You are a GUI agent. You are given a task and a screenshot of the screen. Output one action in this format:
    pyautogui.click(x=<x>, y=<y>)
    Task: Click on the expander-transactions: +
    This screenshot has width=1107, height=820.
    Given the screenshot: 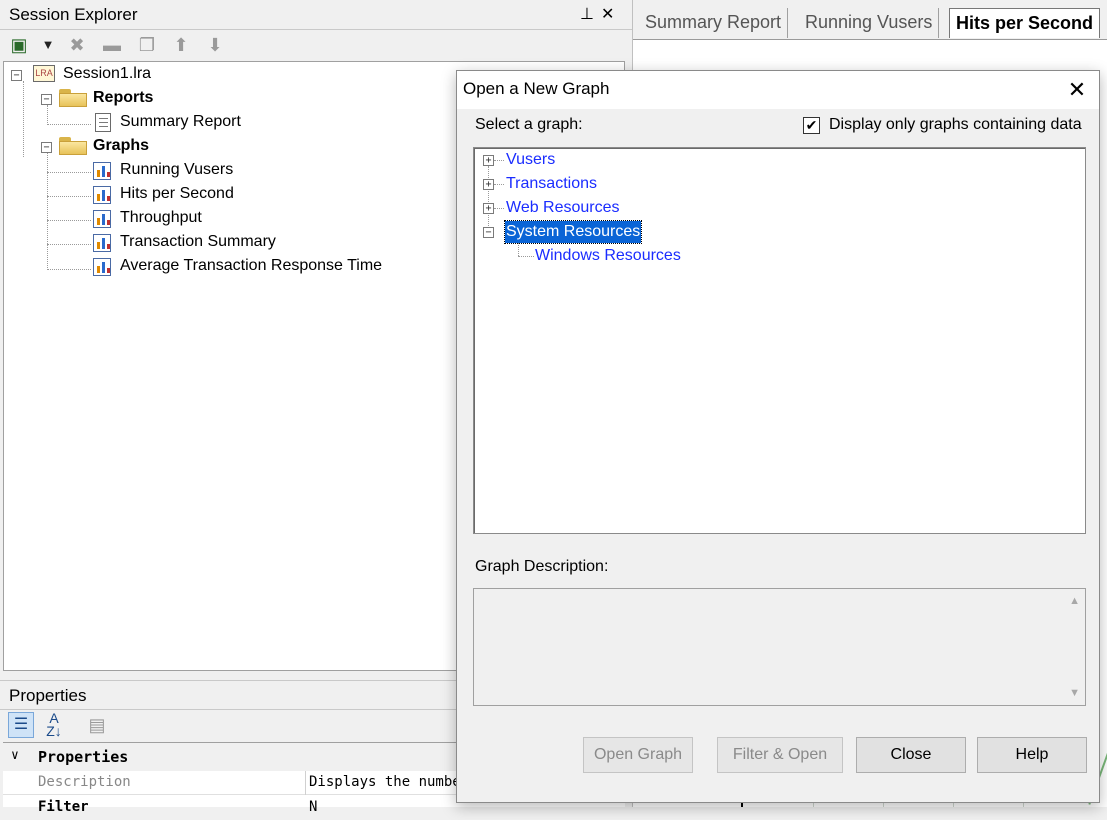 What is the action you would take?
    pyautogui.click(x=488, y=184)
    